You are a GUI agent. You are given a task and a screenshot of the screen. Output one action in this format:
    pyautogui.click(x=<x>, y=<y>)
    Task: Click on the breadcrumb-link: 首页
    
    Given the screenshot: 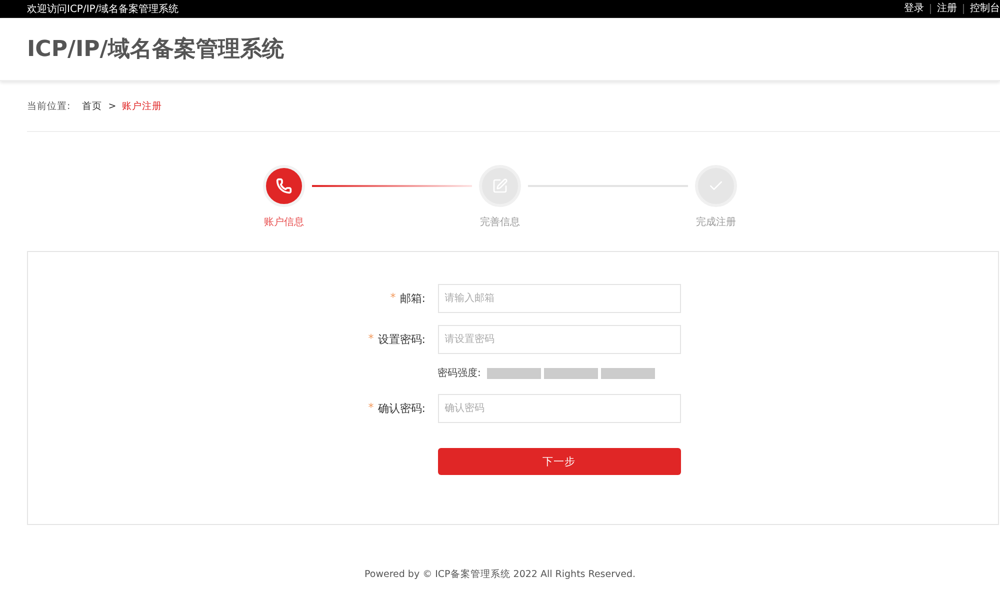 What is the action you would take?
    pyautogui.click(x=92, y=106)
    